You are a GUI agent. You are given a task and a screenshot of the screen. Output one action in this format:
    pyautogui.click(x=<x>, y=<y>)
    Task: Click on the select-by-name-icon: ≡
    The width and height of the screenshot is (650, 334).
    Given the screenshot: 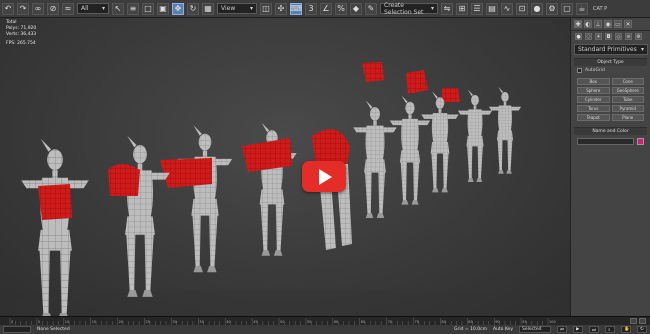 What is the action you would take?
    pyautogui.click(x=133, y=8)
    